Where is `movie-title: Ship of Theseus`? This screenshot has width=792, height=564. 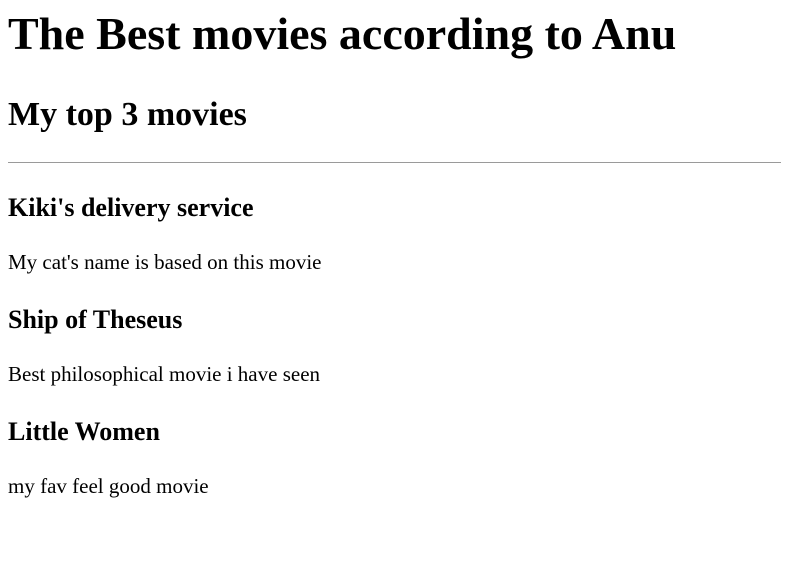 movie-title: Ship of Theseus is located at coordinates (95, 320).